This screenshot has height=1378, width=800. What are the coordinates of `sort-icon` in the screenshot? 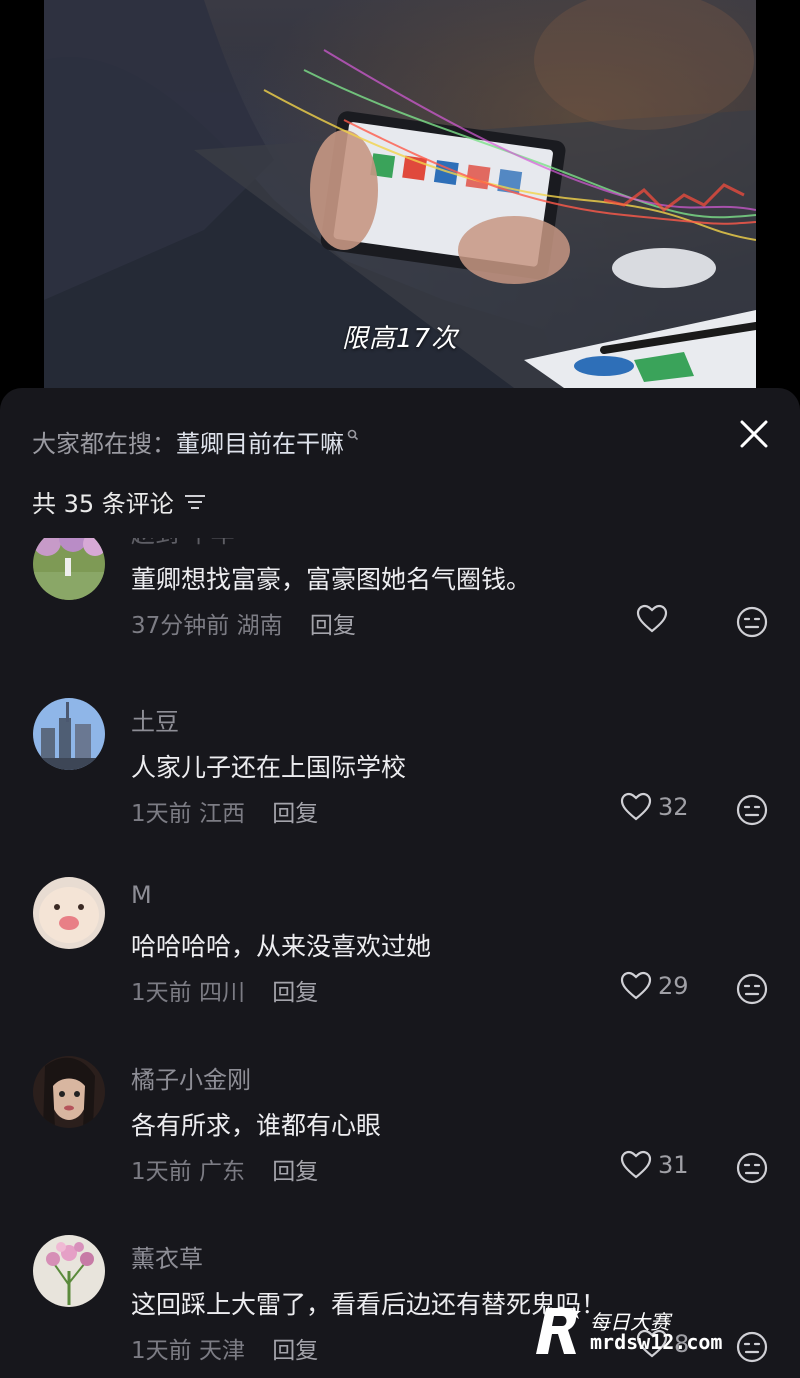 It's located at (195, 502).